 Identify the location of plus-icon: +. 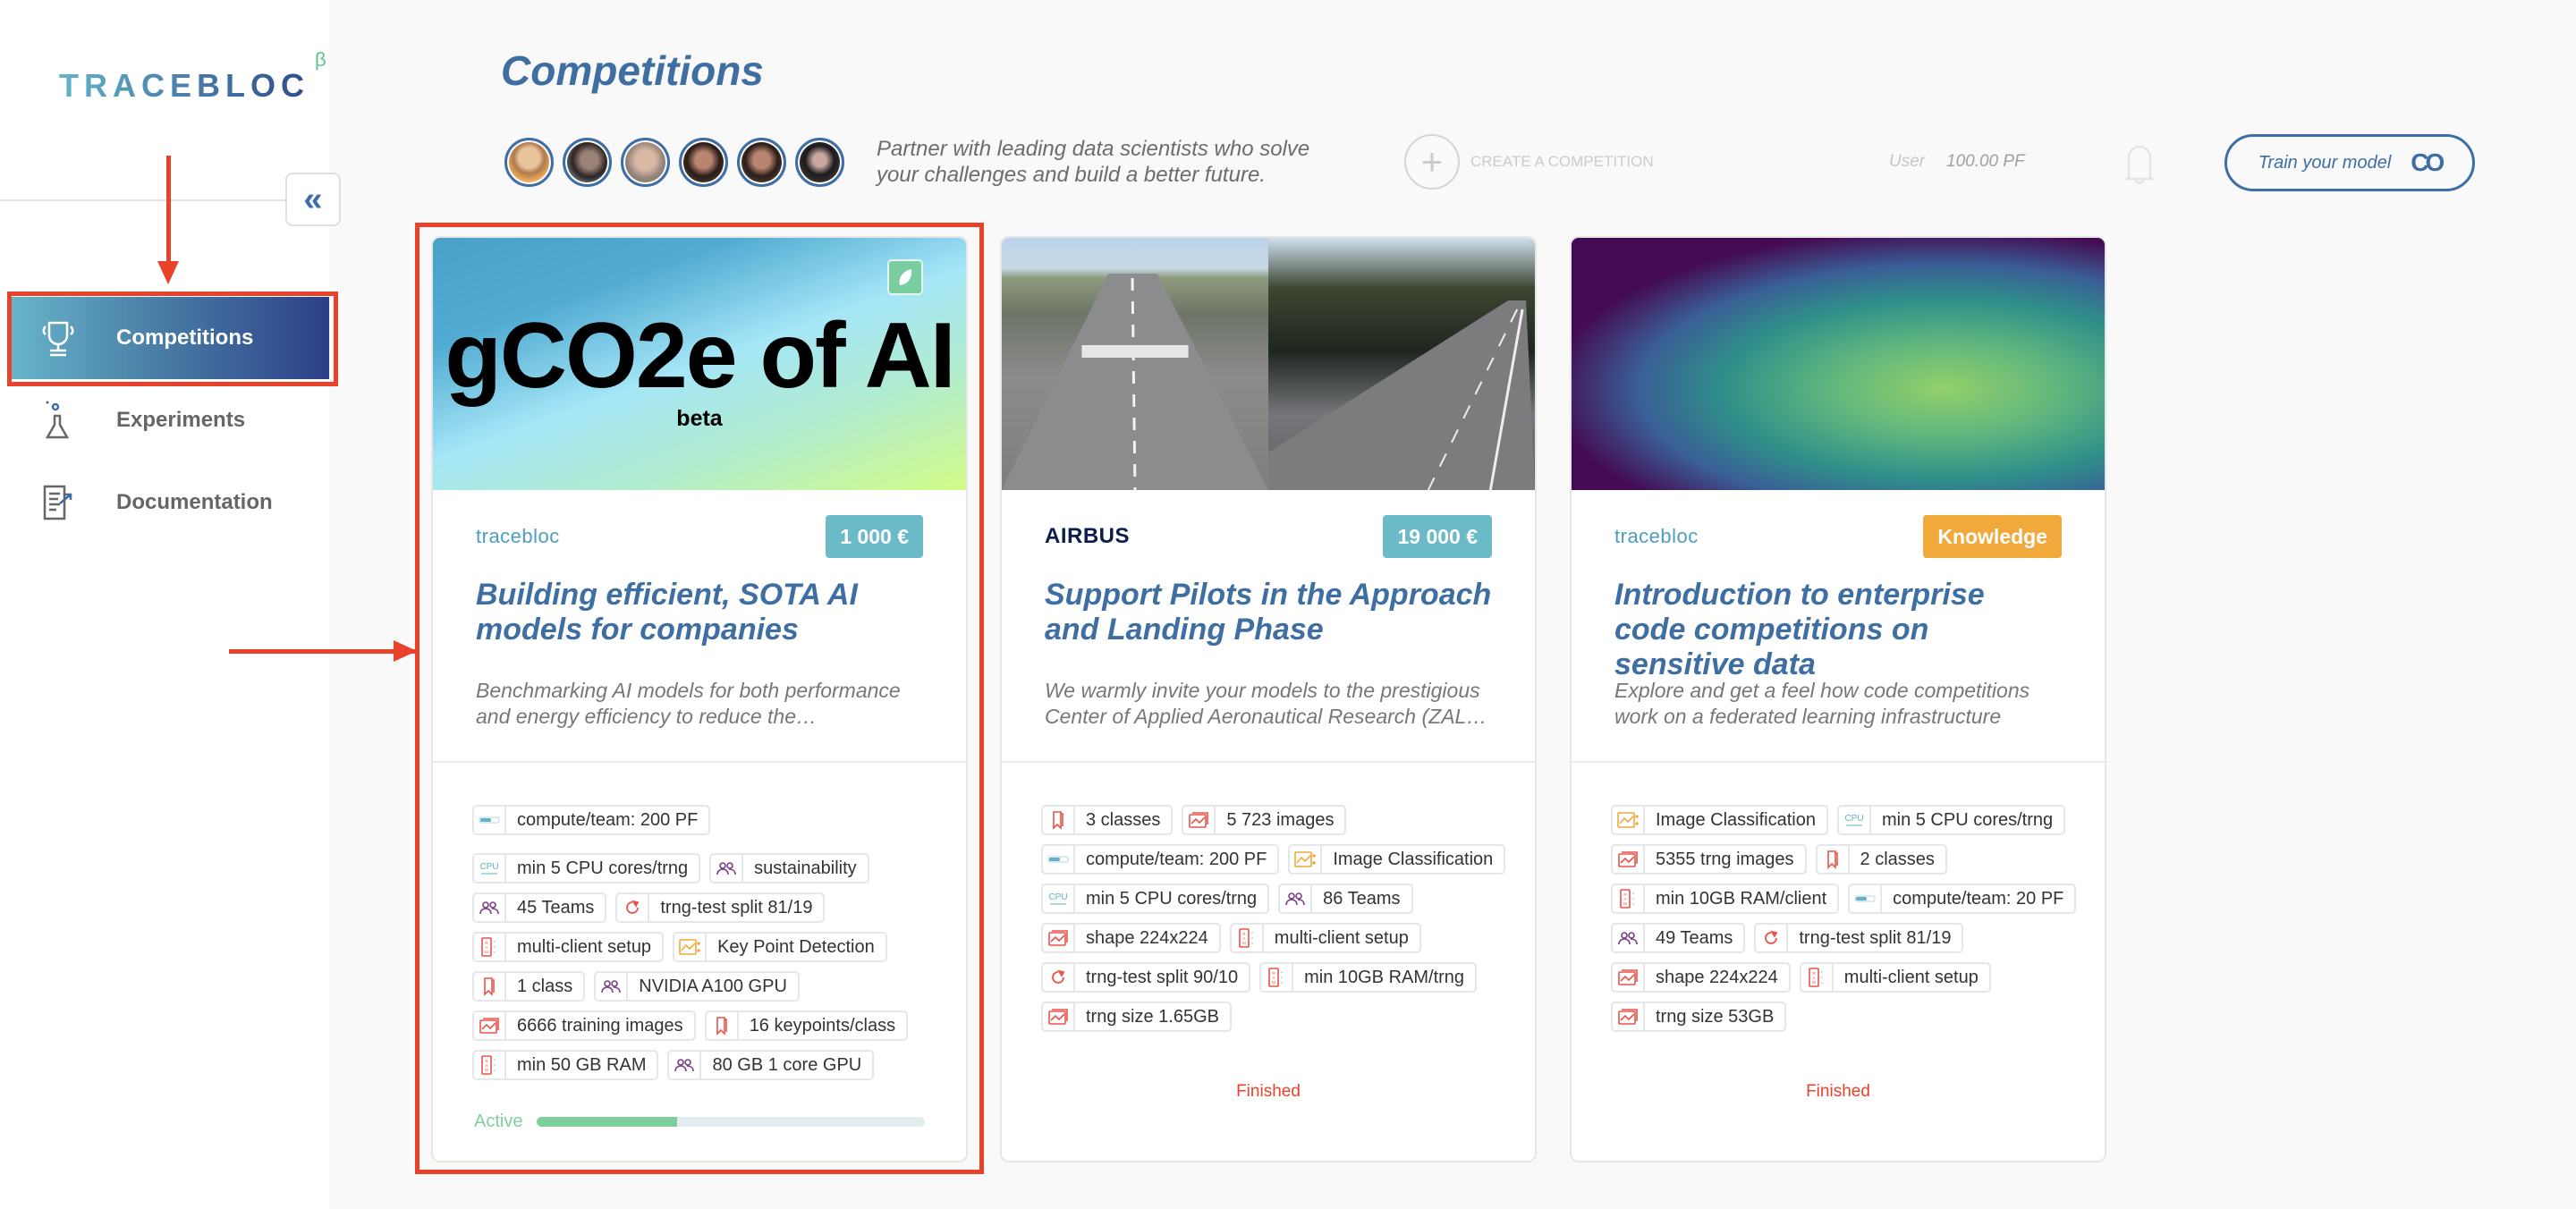
(1432, 162).